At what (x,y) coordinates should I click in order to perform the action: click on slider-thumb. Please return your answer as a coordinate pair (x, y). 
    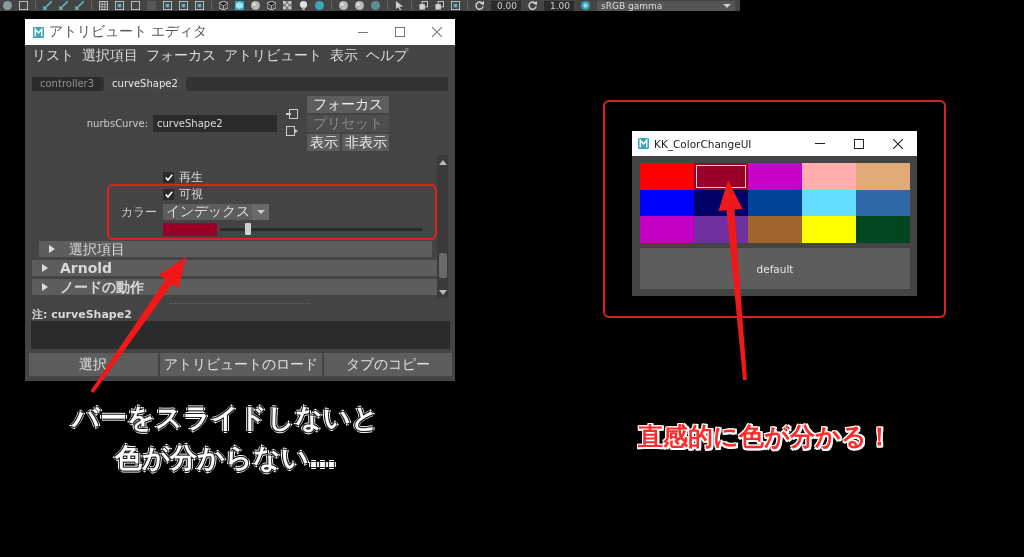
    Looking at the image, I should click on (248, 229).